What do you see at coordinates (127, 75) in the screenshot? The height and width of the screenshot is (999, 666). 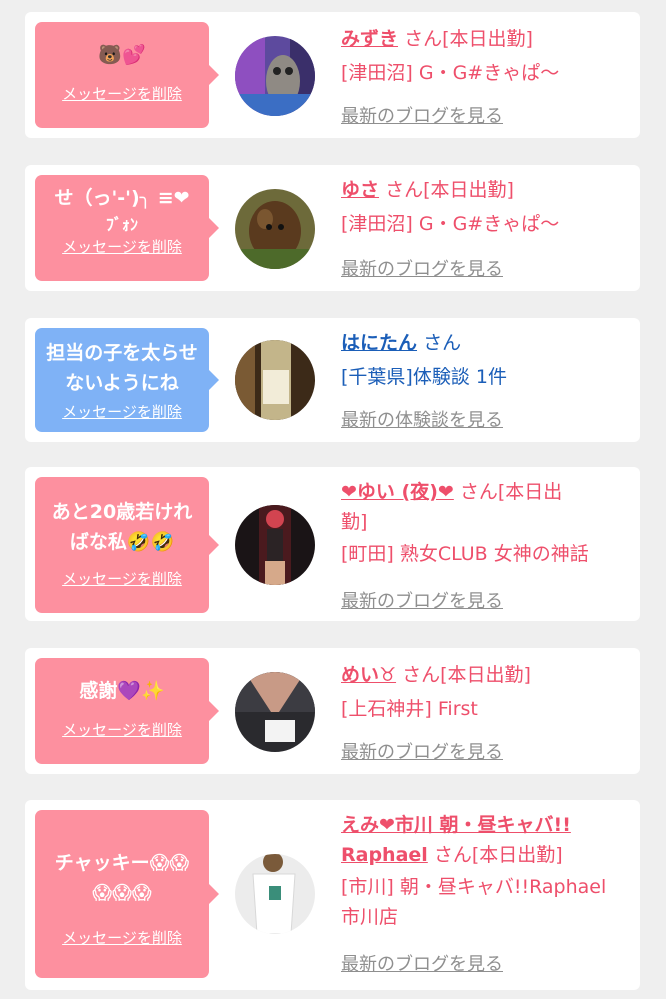 I see `message-bubble: 🐻💕 メッセージを削除` at bounding box center [127, 75].